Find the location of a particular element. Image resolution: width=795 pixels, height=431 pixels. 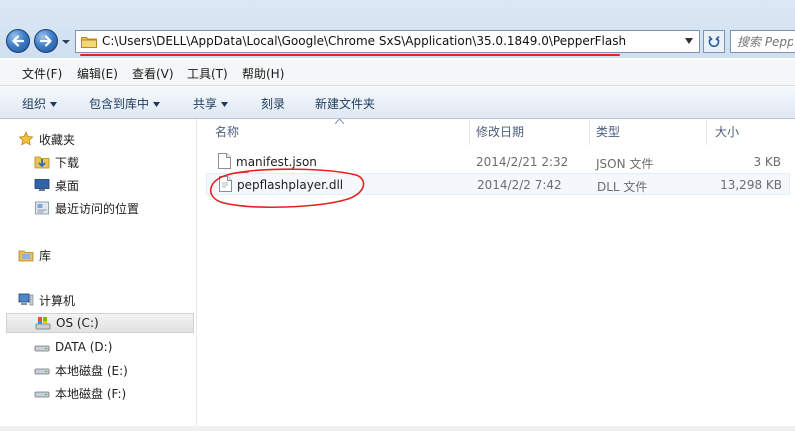

nav-drive-f: 本地磁盘 (F:) is located at coordinates (114, 393).